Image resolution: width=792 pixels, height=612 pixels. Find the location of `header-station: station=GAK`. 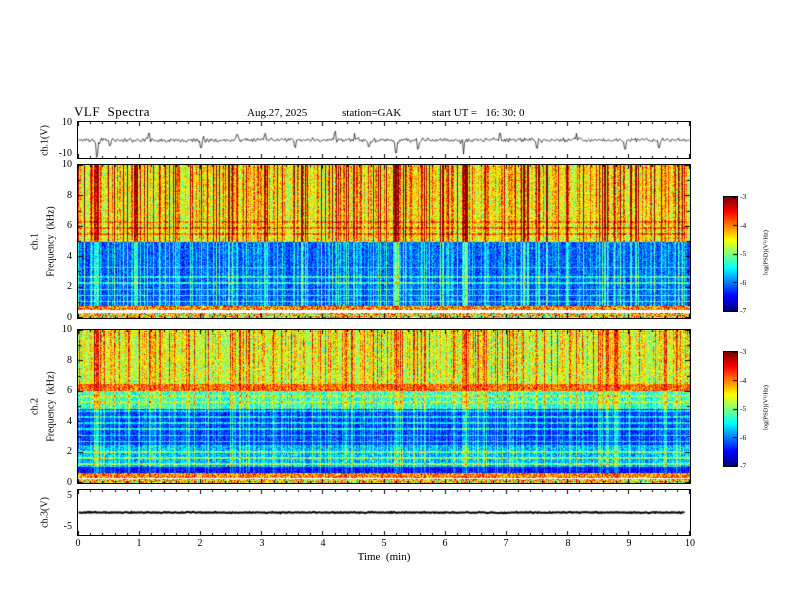

header-station: station=GAK is located at coordinates (372, 113).